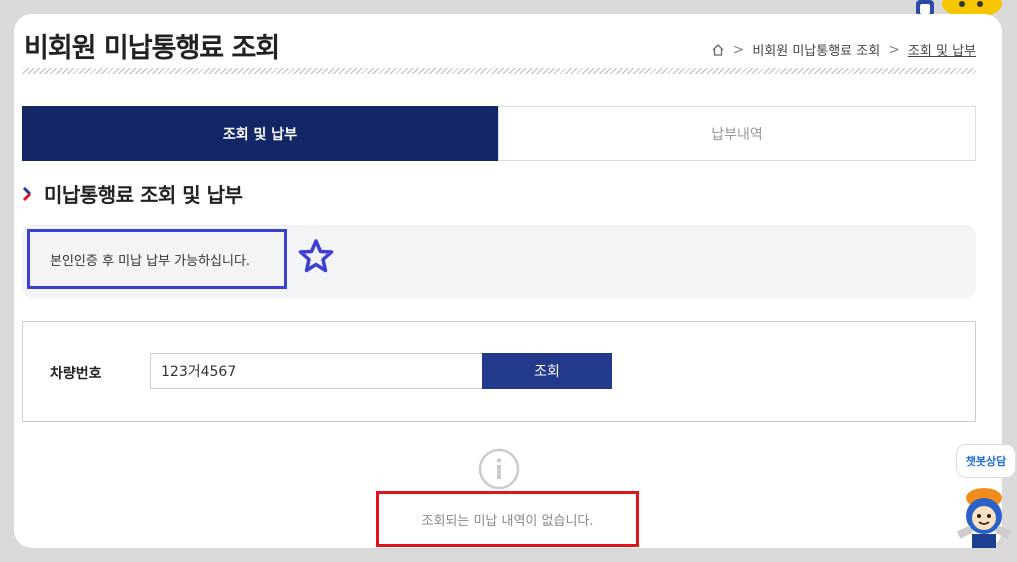 The image size is (1017, 562). Describe the element at coordinates (718, 50) in the screenshot. I see `home-icon` at that location.